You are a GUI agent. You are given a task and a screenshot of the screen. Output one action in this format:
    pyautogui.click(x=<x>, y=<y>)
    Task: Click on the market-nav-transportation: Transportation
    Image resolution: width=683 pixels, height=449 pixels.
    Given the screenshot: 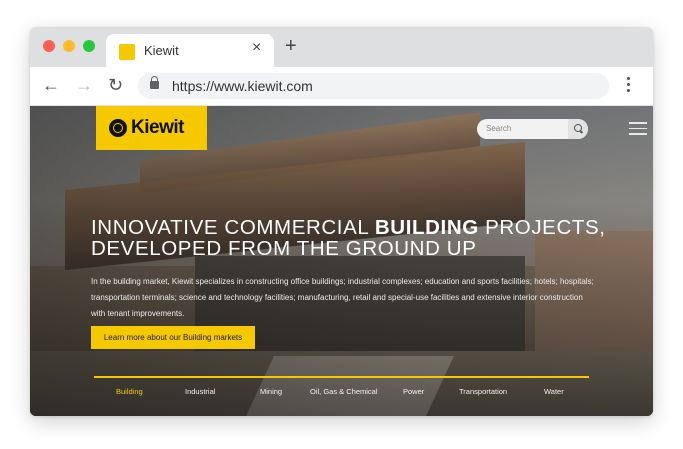 What is the action you would take?
    pyautogui.click(x=483, y=391)
    